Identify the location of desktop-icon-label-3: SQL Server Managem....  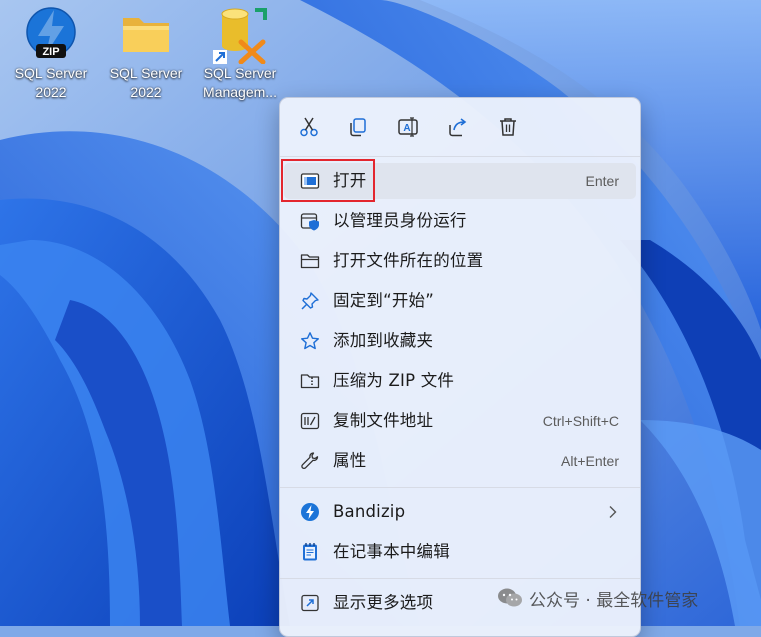
(240, 82).